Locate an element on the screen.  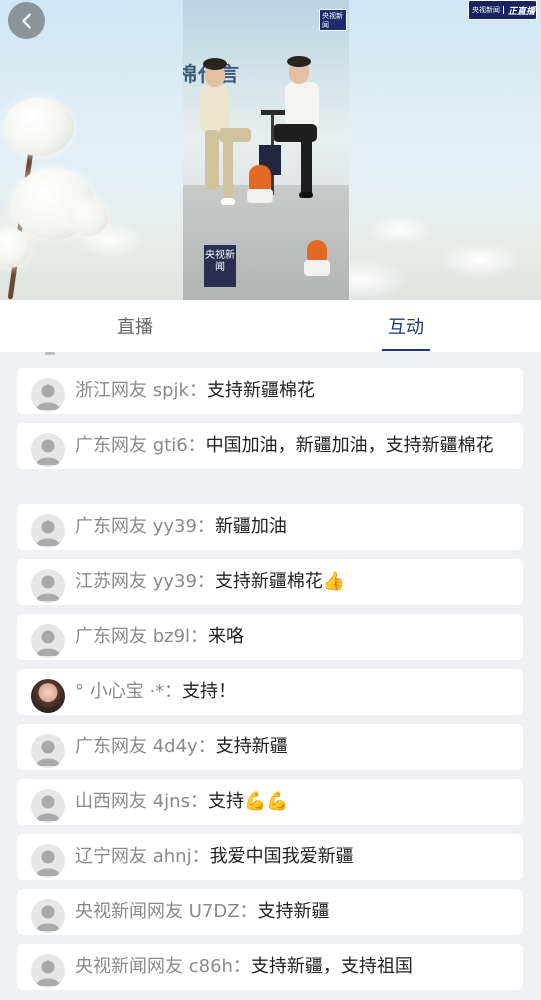
live-stream-frame: 棉代言 央视新闻 央视新闻 is located at coordinates (266, 150).